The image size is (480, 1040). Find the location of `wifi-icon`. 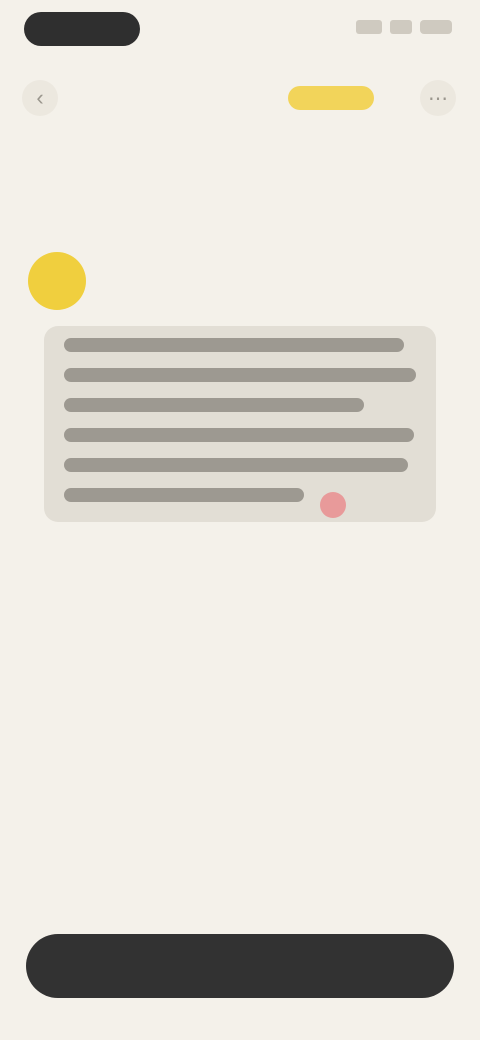

wifi-icon is located at coordinates (401, 27).